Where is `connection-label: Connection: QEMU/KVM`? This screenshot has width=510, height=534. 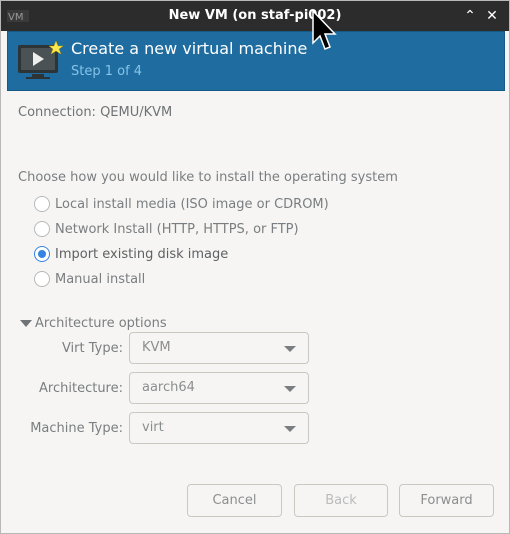
connection-label: Connection: QEMU/KVM is located at coordinates (95, 112).